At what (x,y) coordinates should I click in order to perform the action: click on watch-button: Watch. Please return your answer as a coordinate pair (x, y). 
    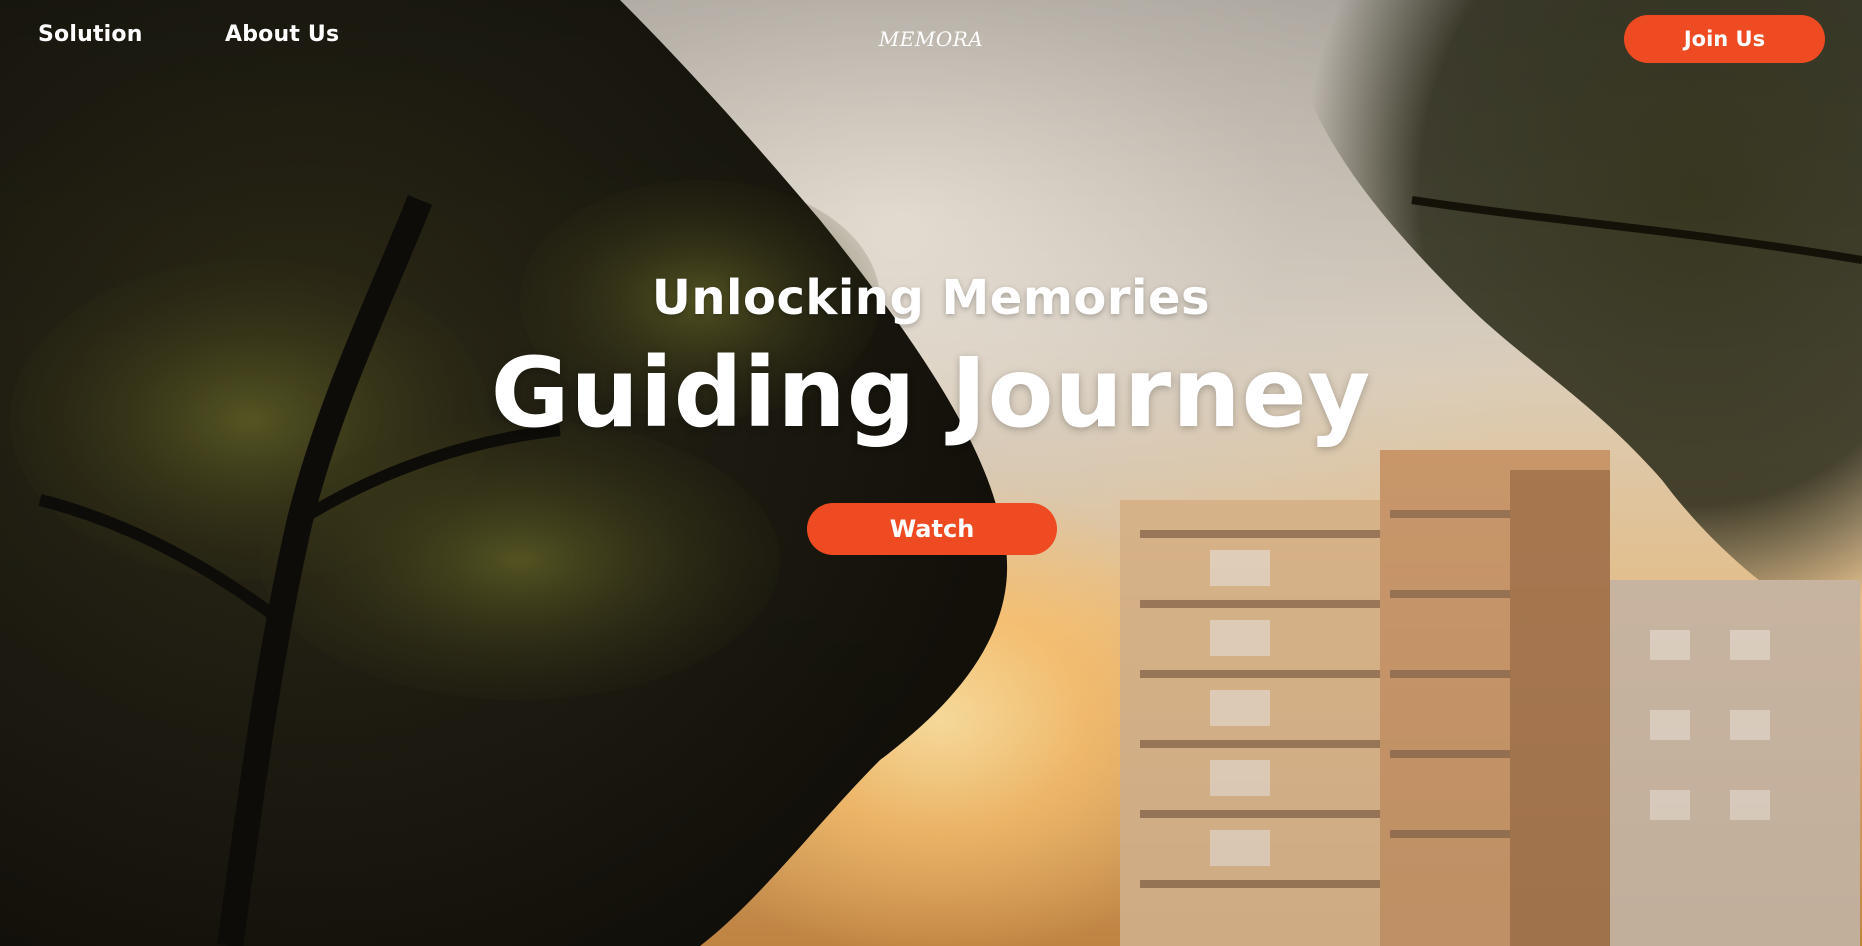
    Looking at the image, I should click on (932, 529).